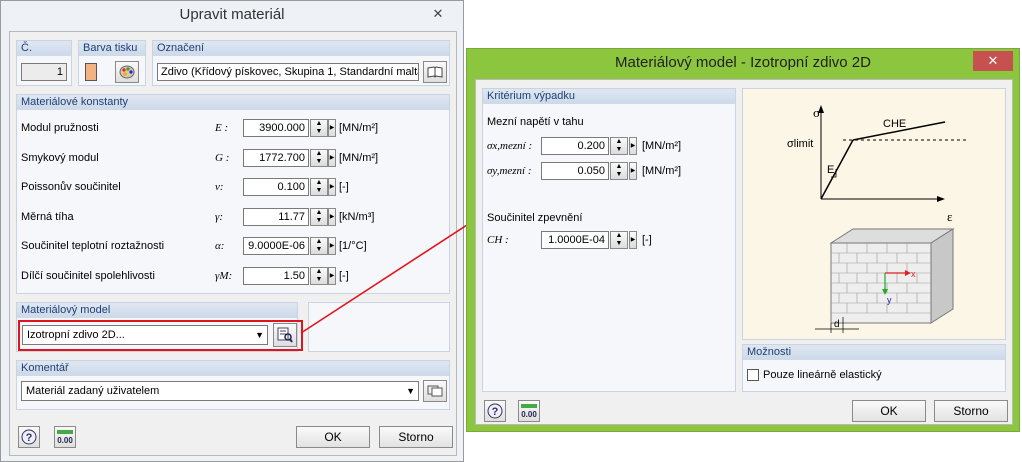 The image size is (1022, 462). I want to click on constant-unit: [kN/m³], so click(357, 217).